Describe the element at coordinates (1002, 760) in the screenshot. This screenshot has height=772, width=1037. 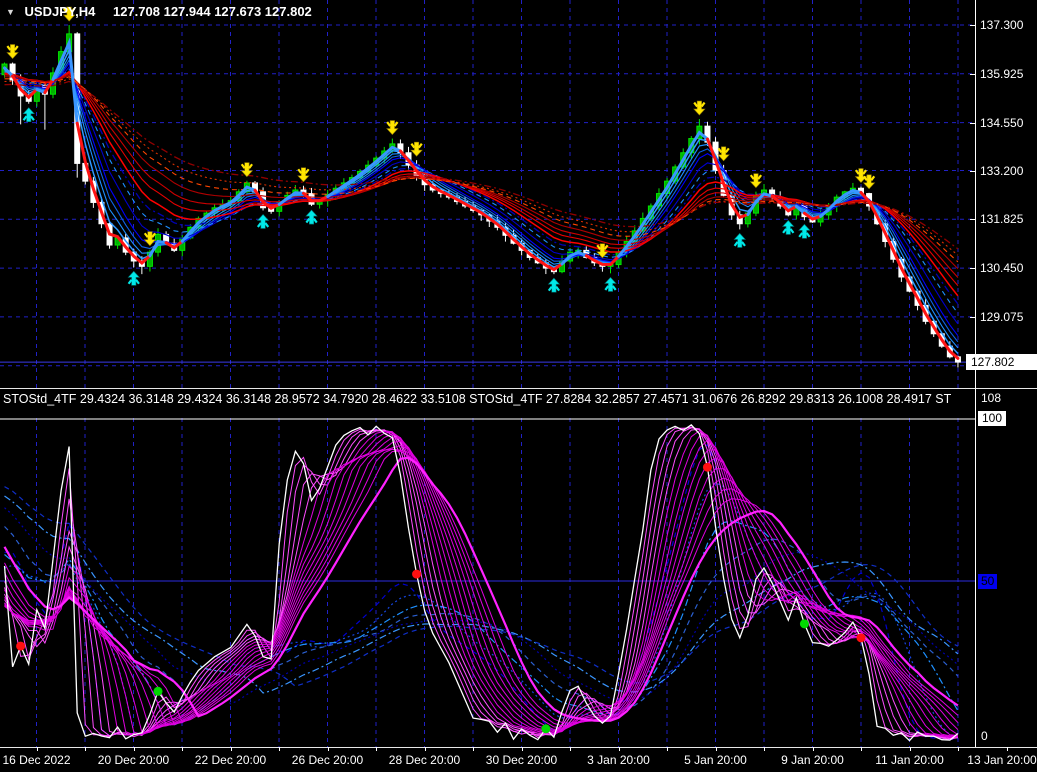
I see `time-axis-label: 13 Jan 20:00` at that location.